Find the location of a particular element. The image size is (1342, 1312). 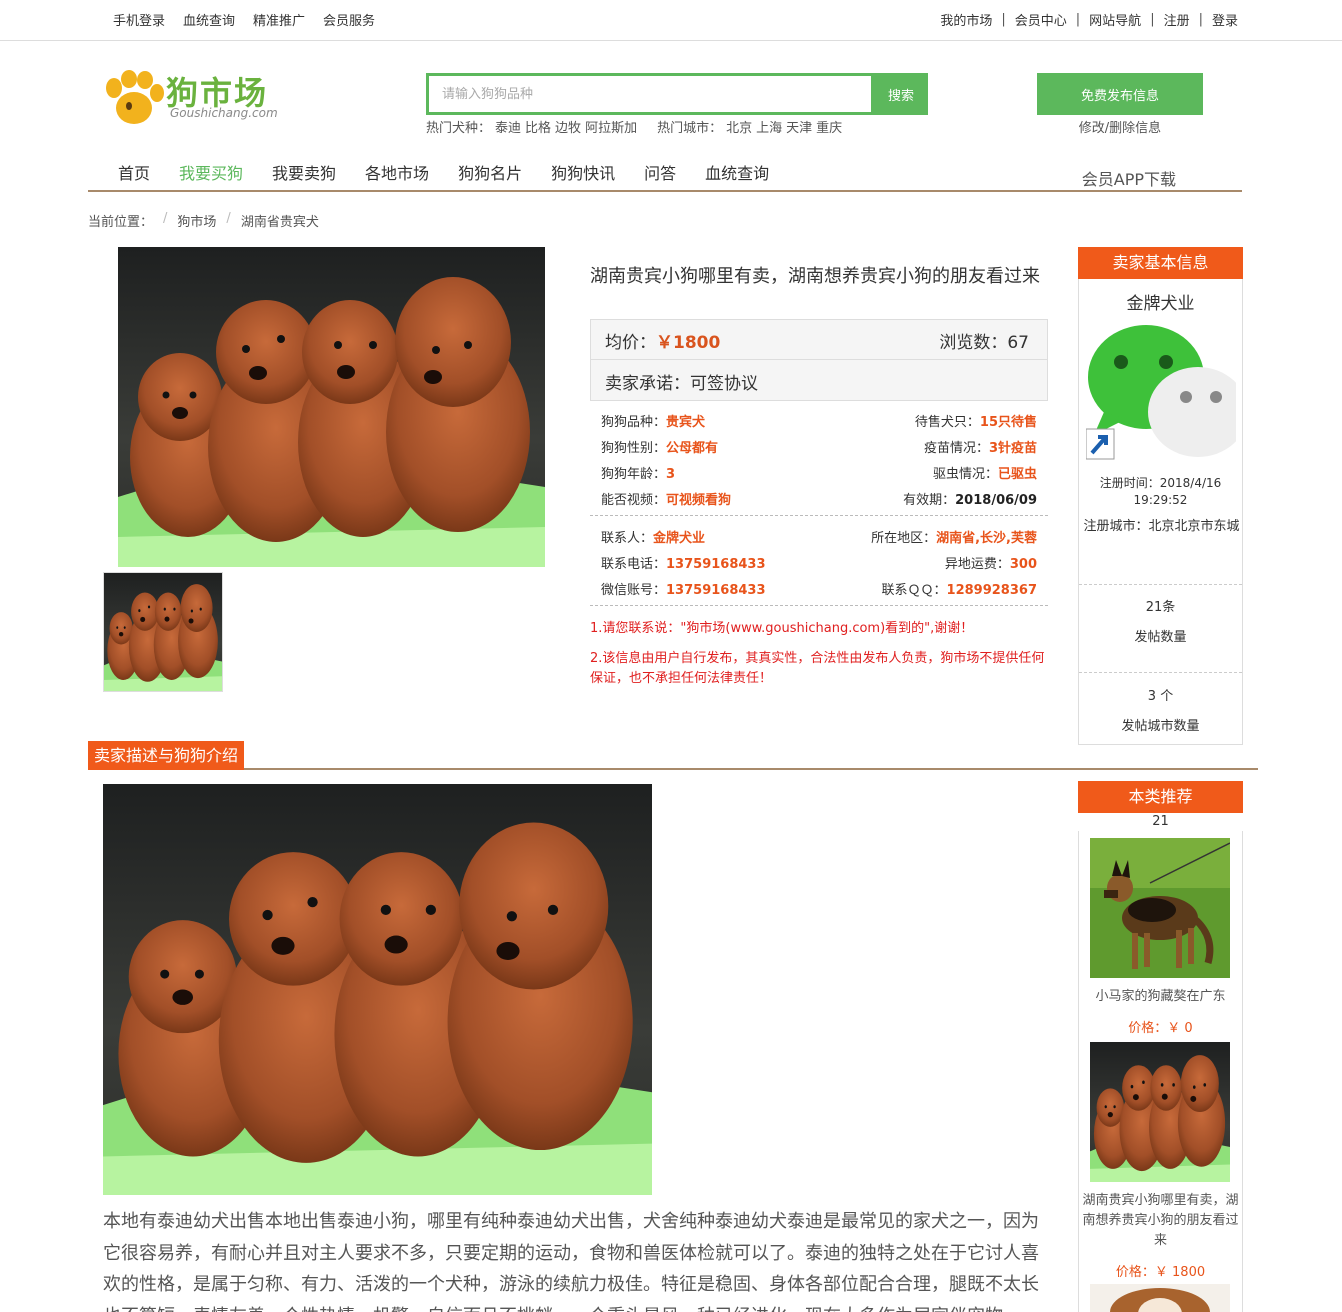

contact-value: 金牌犬业 is located at coordinates (679, 538).